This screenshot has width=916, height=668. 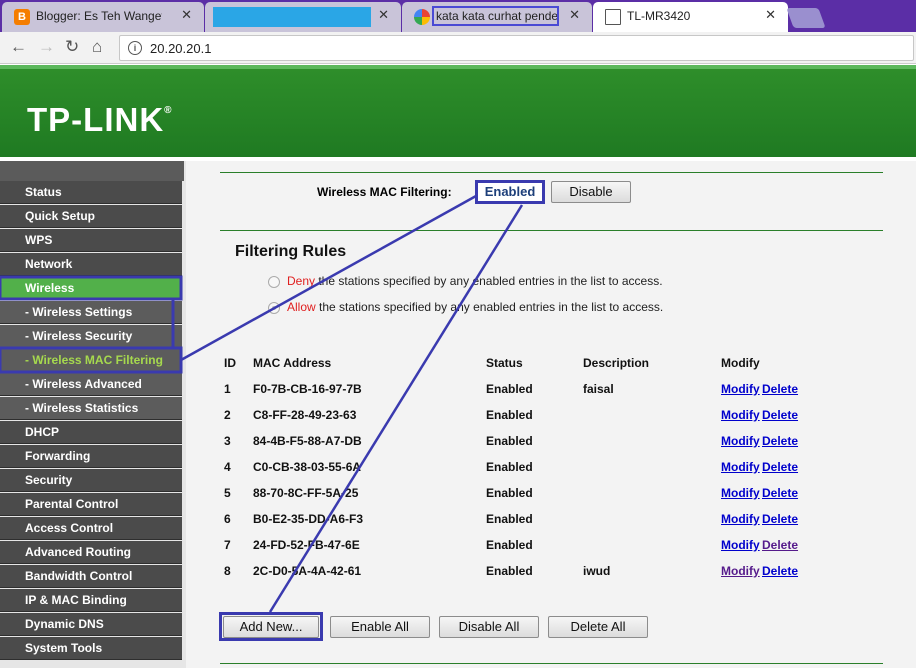 I want to click on row-mac: C0-CB-38-03-55-6A, so click(x=307, y=467).